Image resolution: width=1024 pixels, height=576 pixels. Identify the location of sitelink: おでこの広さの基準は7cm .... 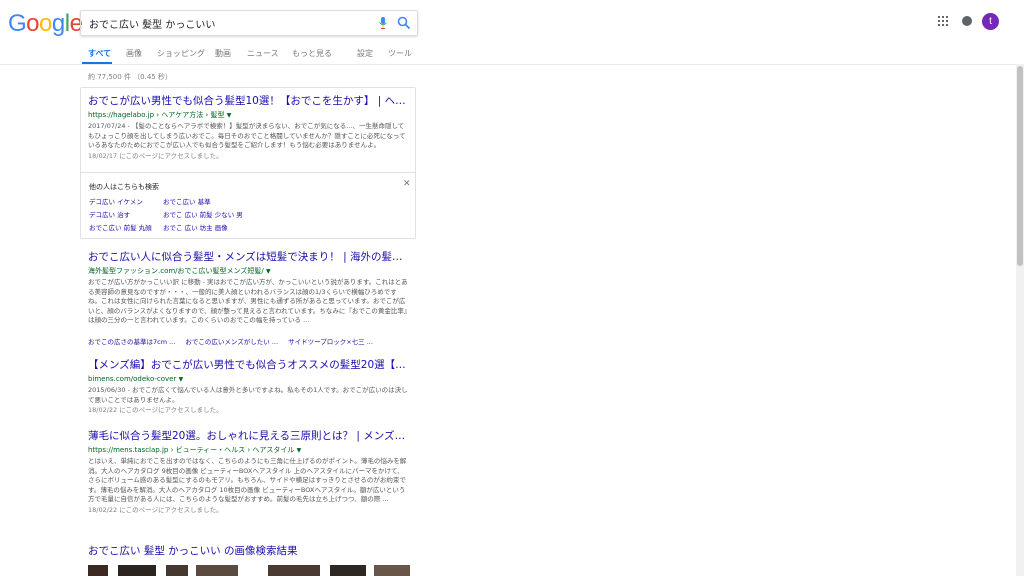
(131, 342).